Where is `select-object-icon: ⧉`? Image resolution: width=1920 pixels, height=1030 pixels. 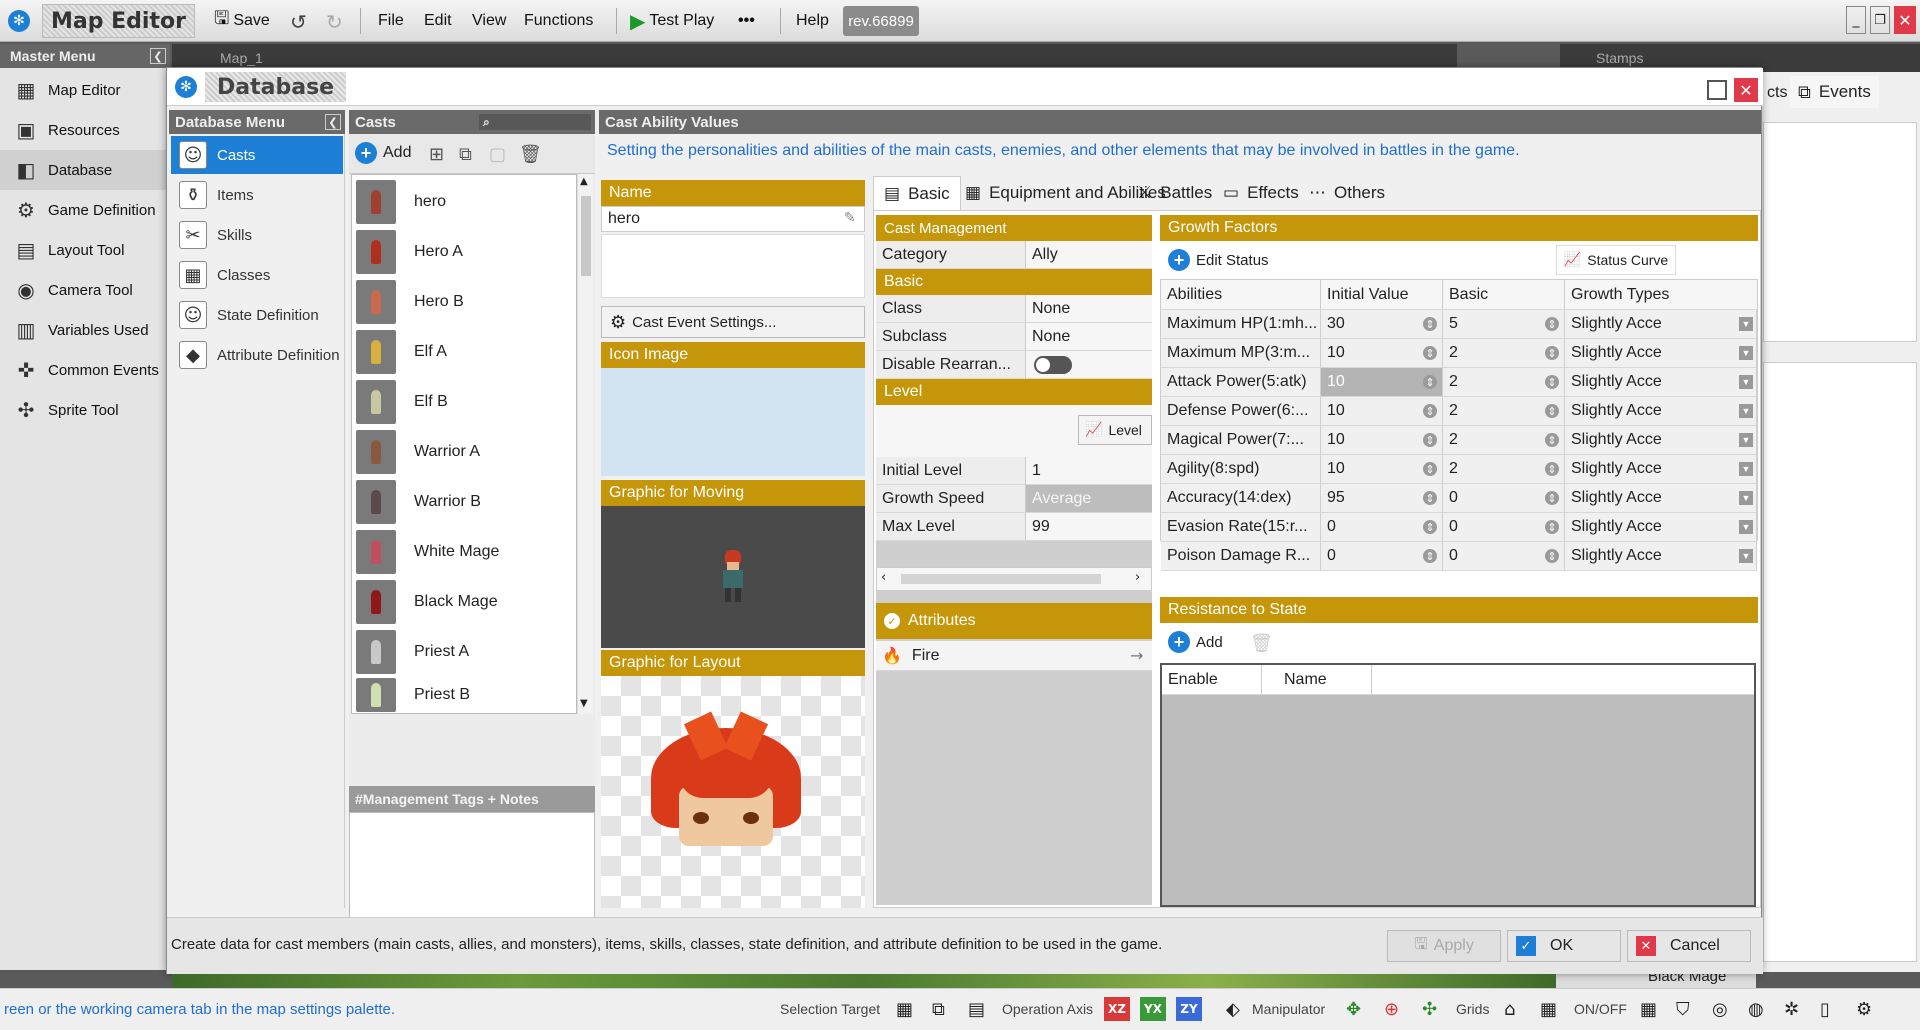 select-object-icon: ⧉ is located at coordinates (938, 1009).